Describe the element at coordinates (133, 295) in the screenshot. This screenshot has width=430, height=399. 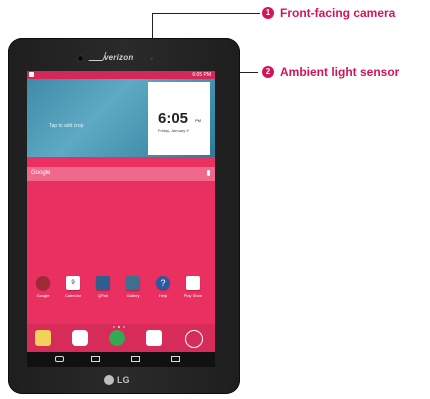
I see `app-label: Gallery` at that location.